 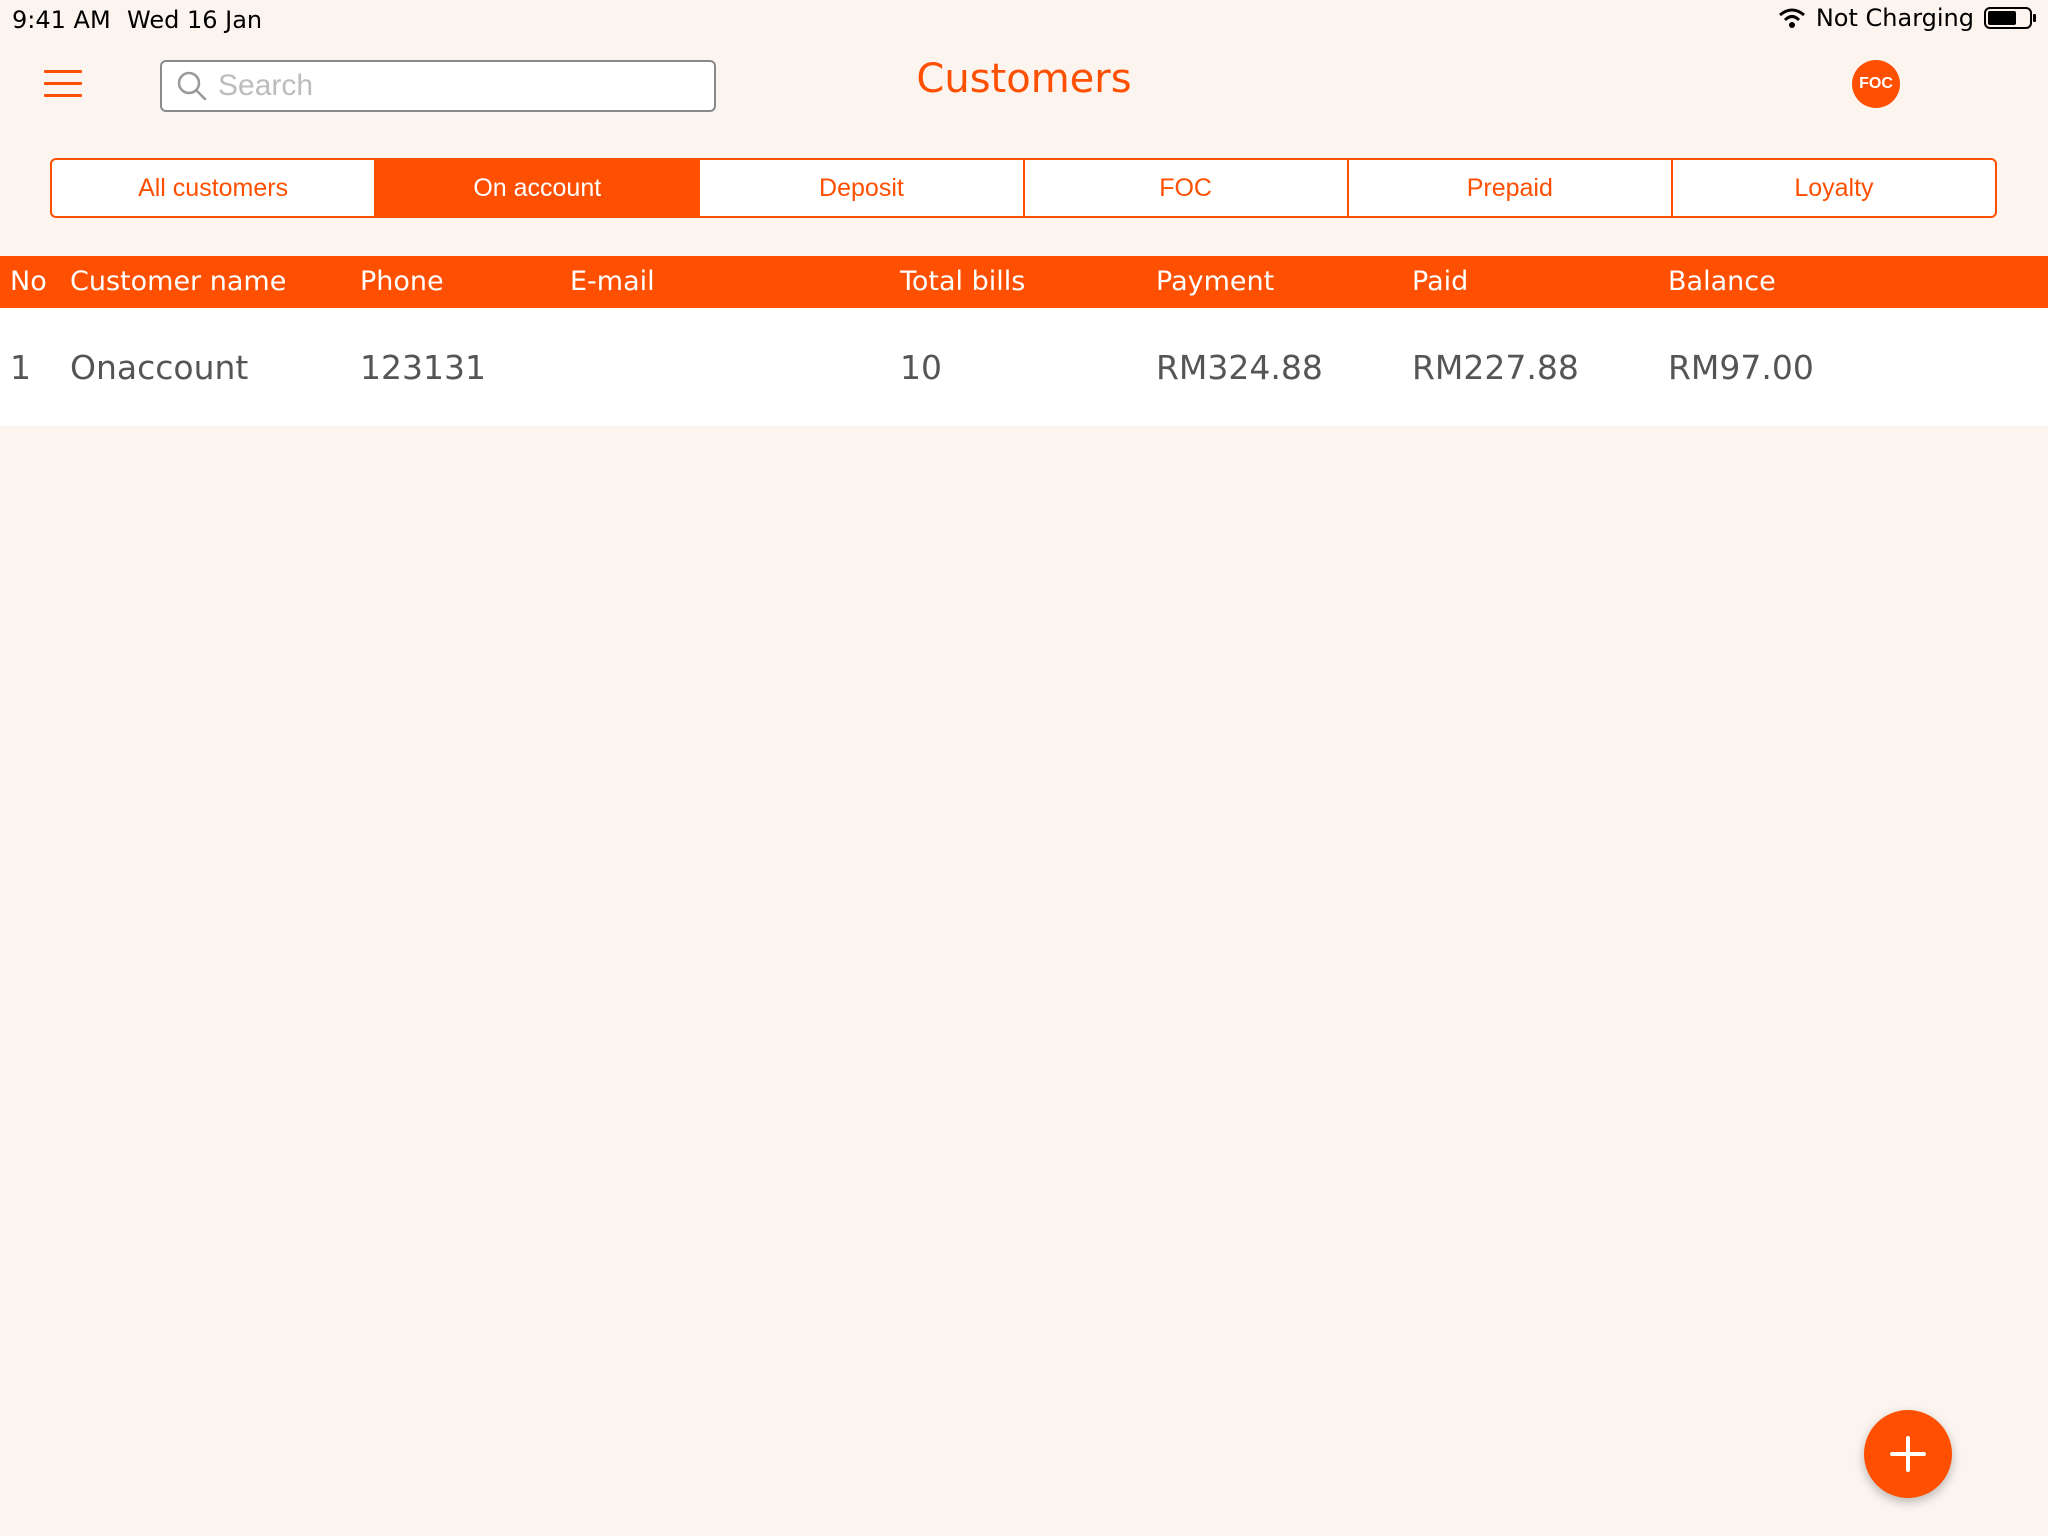 What do you see at coordinates (2010, 18) in the screenshot?
I see `battery-icon` at bounding box center [2010, 18].